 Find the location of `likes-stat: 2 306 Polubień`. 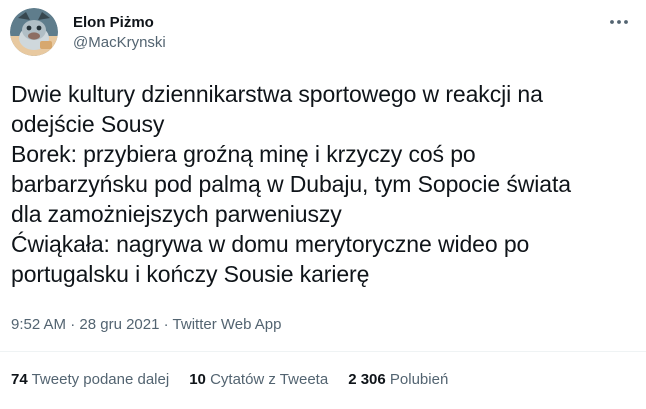

likes-stat: 2 306 Polubień is located at coordinates (398, 380).